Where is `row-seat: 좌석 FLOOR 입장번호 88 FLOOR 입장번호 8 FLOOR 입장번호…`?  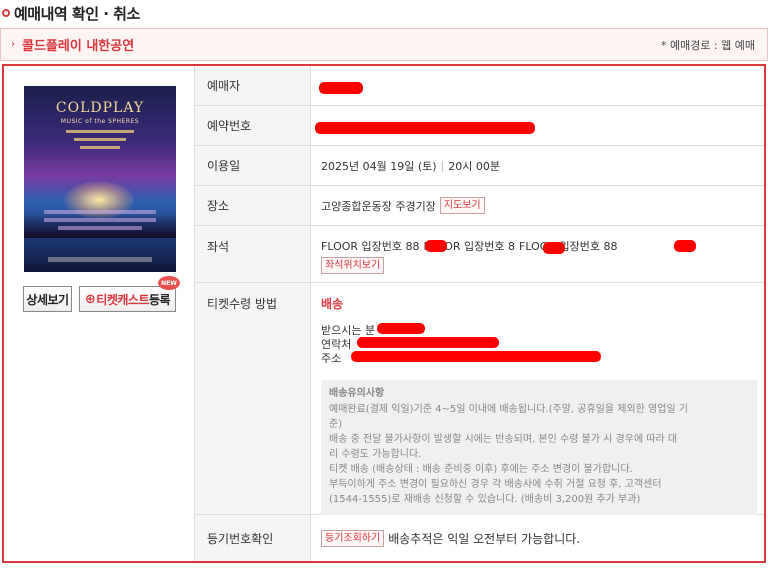 row-seat: 좌석 FLOOR 입장번호 88 FLOOR 입장번호 8 FLOOR 입장번호… is located at coordinates (479, 254).